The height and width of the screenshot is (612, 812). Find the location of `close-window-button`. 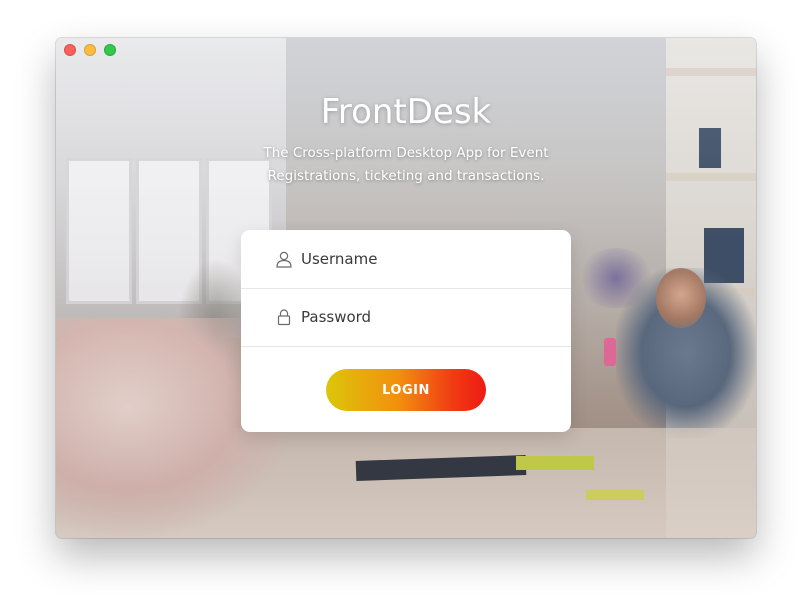

close-window-button is located at coordinates (70, 50).